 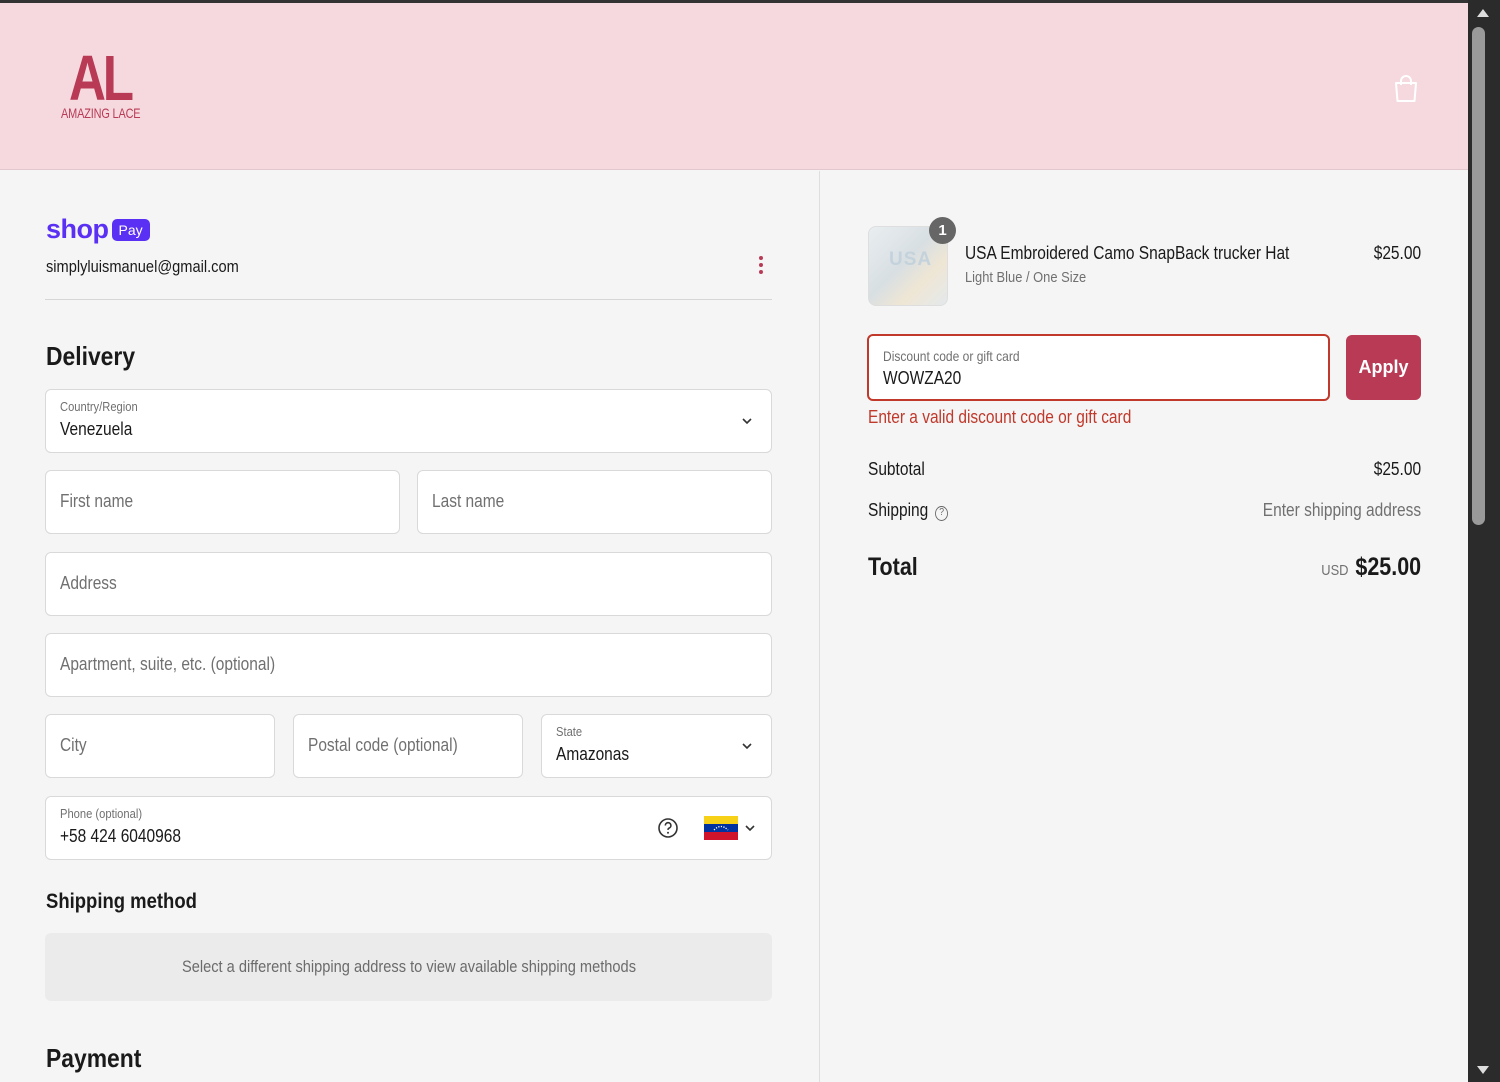 I want to click on discount-label: Discount code or gift card, so click(x=951, y=356).